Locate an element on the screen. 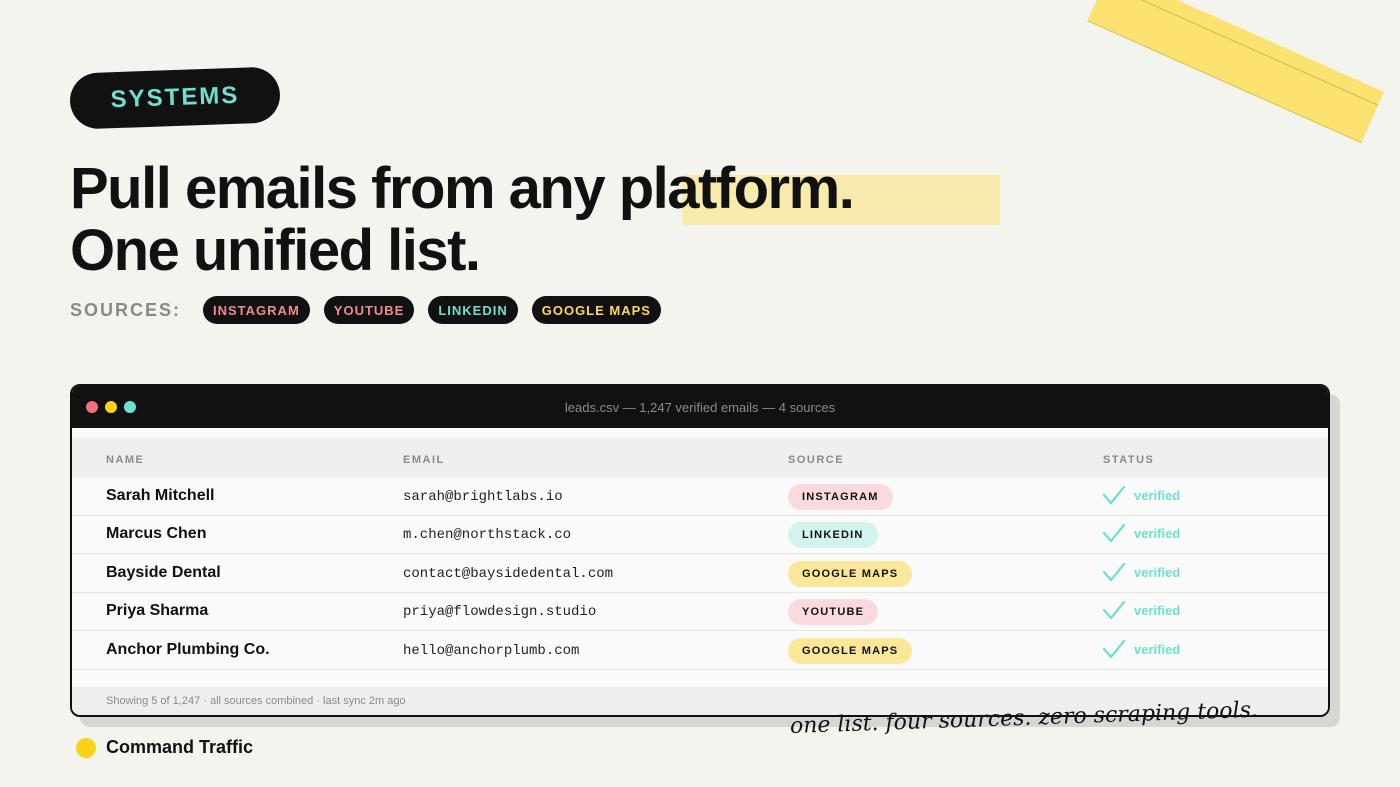 This screenshot has height=787, width=1400. source-chip-linkedin: LINKEDIN is located at coordinates (473, 310).